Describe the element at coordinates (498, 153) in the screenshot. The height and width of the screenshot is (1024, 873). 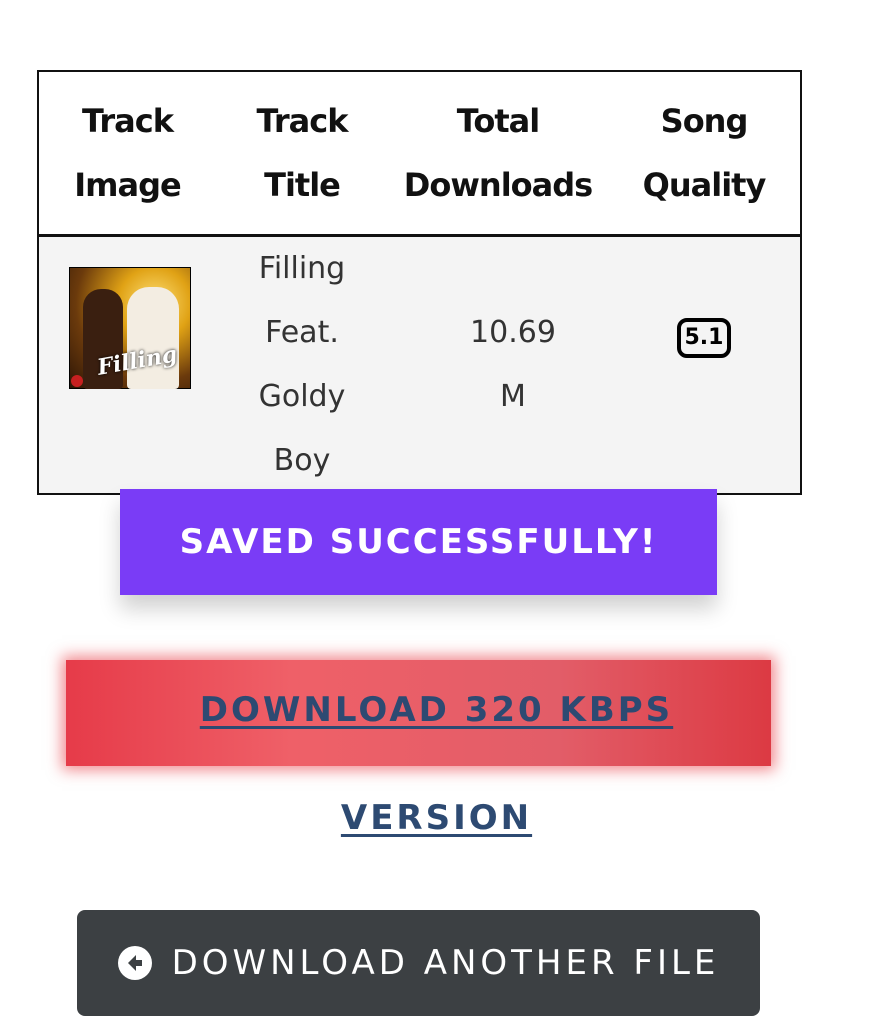
I see `header-total-downloads: Total Downloads` at that location.